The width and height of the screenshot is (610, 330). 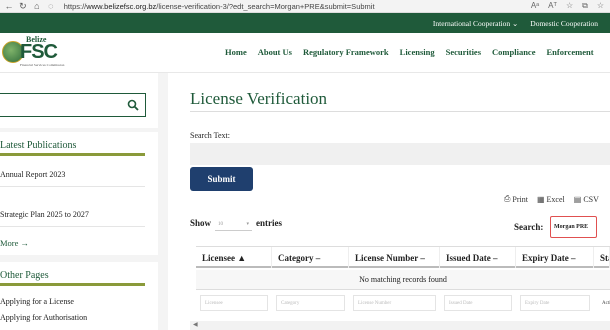 I want to click on chevron-down-icon: ▾, so click(x=247, y=224).